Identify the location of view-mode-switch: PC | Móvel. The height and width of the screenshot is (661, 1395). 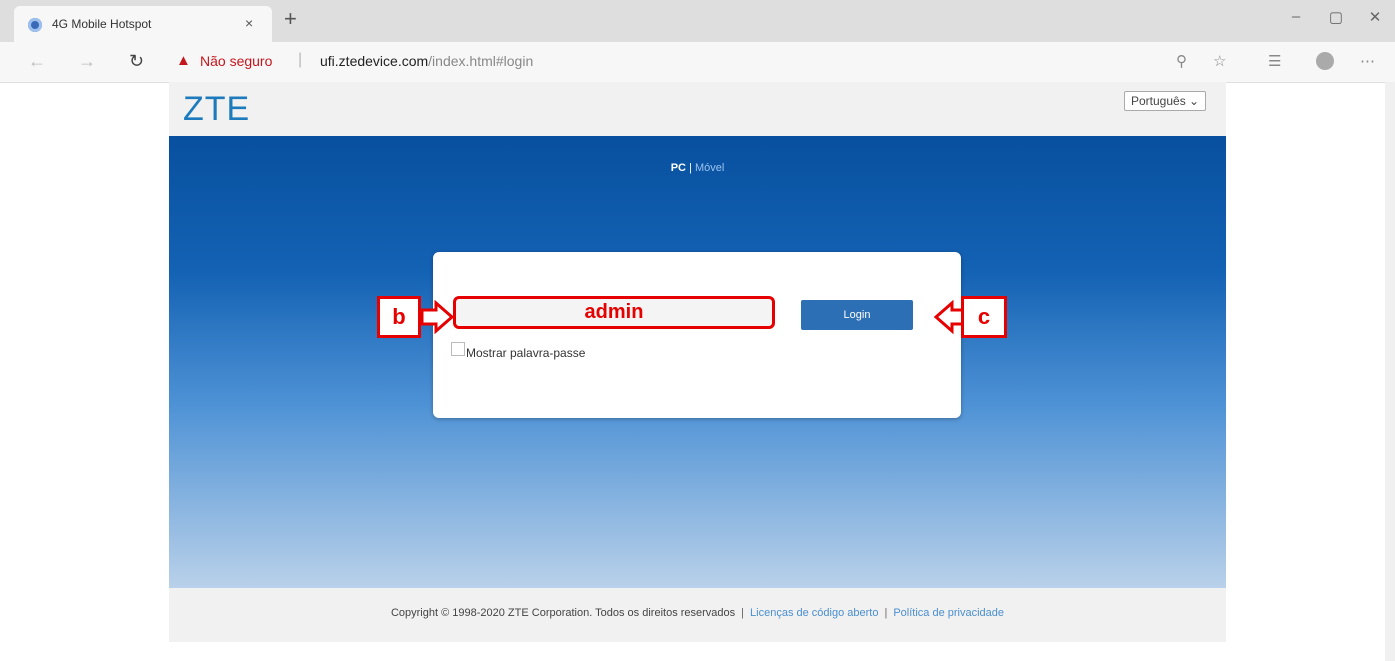
(697, 168).